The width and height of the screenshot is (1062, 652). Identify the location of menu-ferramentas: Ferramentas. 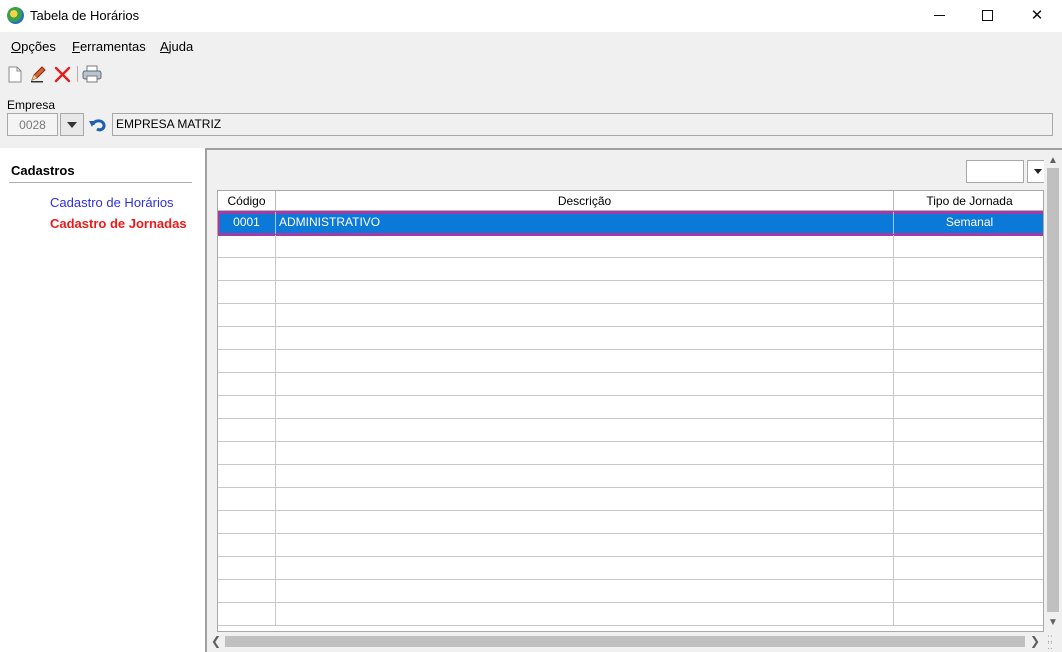
(109, 46).